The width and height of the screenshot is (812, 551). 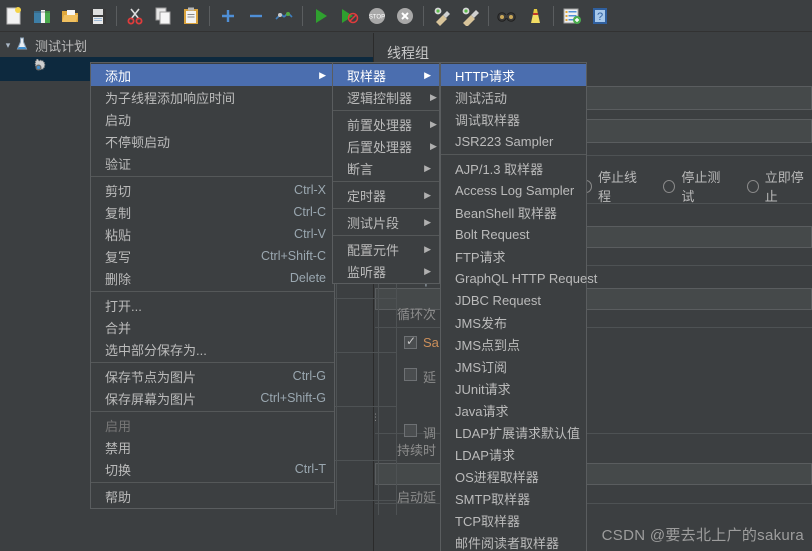 What do you see at coordinates (212, 469) in the screenshot?
I see `menu-node-item: 切换 Ctrl-T` at bounding box center [212, 469].